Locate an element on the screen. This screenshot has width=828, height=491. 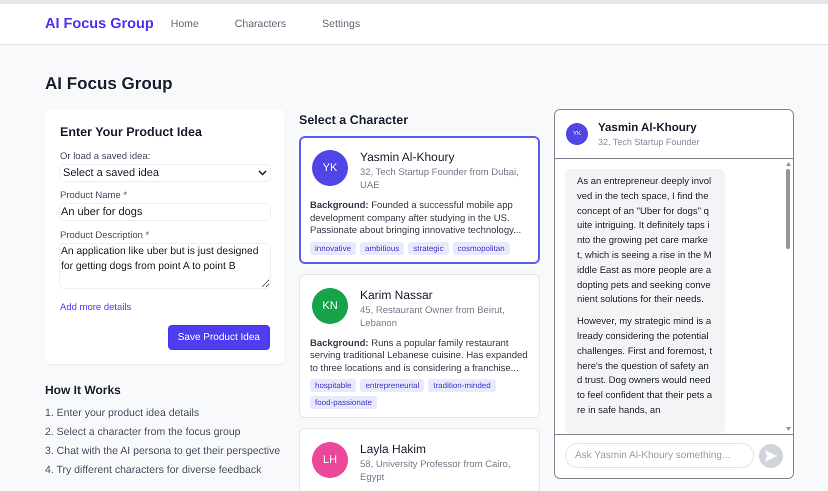
add-details-link: Add more details is located at coordinates (165, 307).